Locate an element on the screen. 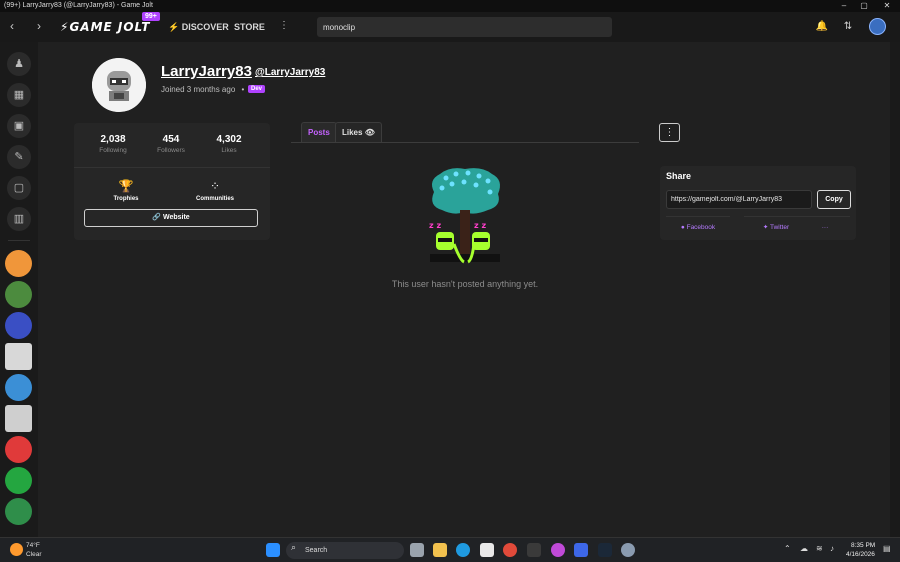 The height and width of the screenshot is (562, 900). brush-icon: ✎ is located at coordinates (19, 157).